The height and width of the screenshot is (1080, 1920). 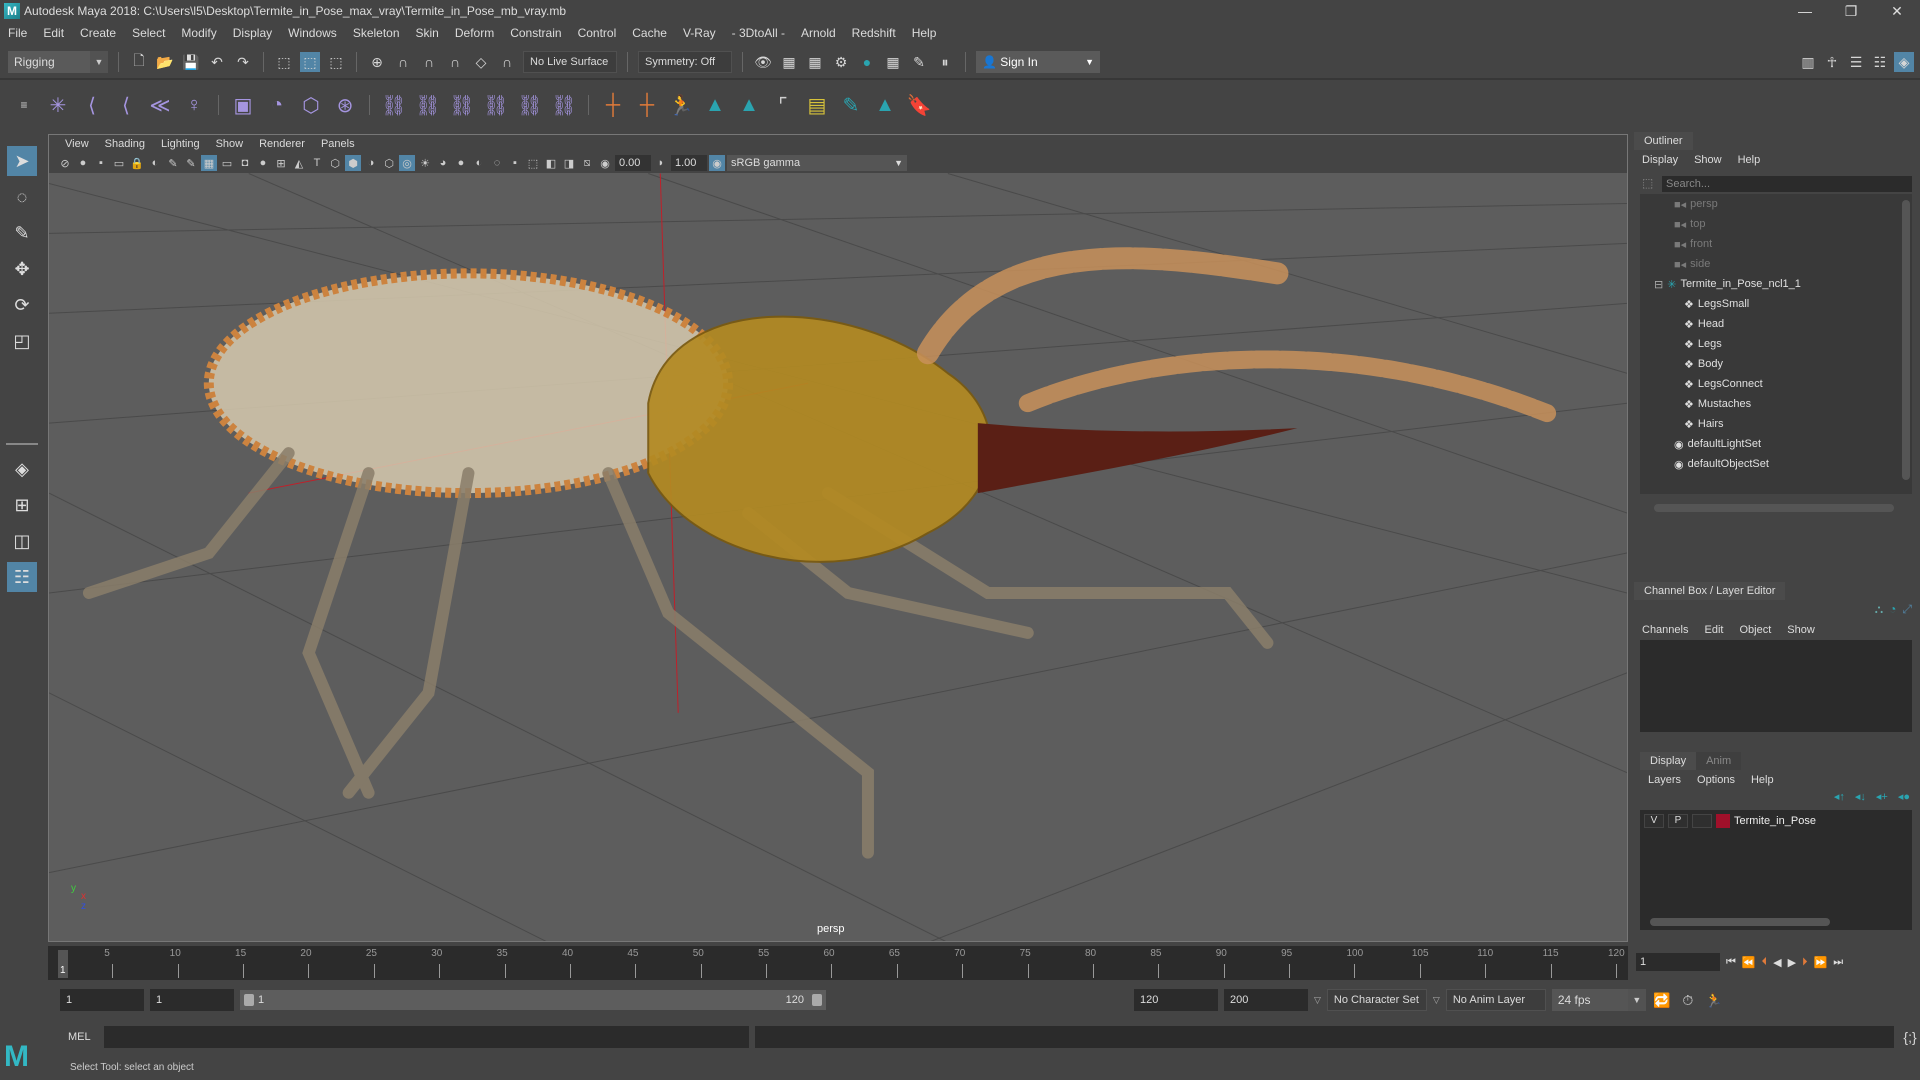 What do you see at coordinates (461, 163) in the screenshot?
I see `screen-space-ao-icon: ●` at bounding box center [461, 163].